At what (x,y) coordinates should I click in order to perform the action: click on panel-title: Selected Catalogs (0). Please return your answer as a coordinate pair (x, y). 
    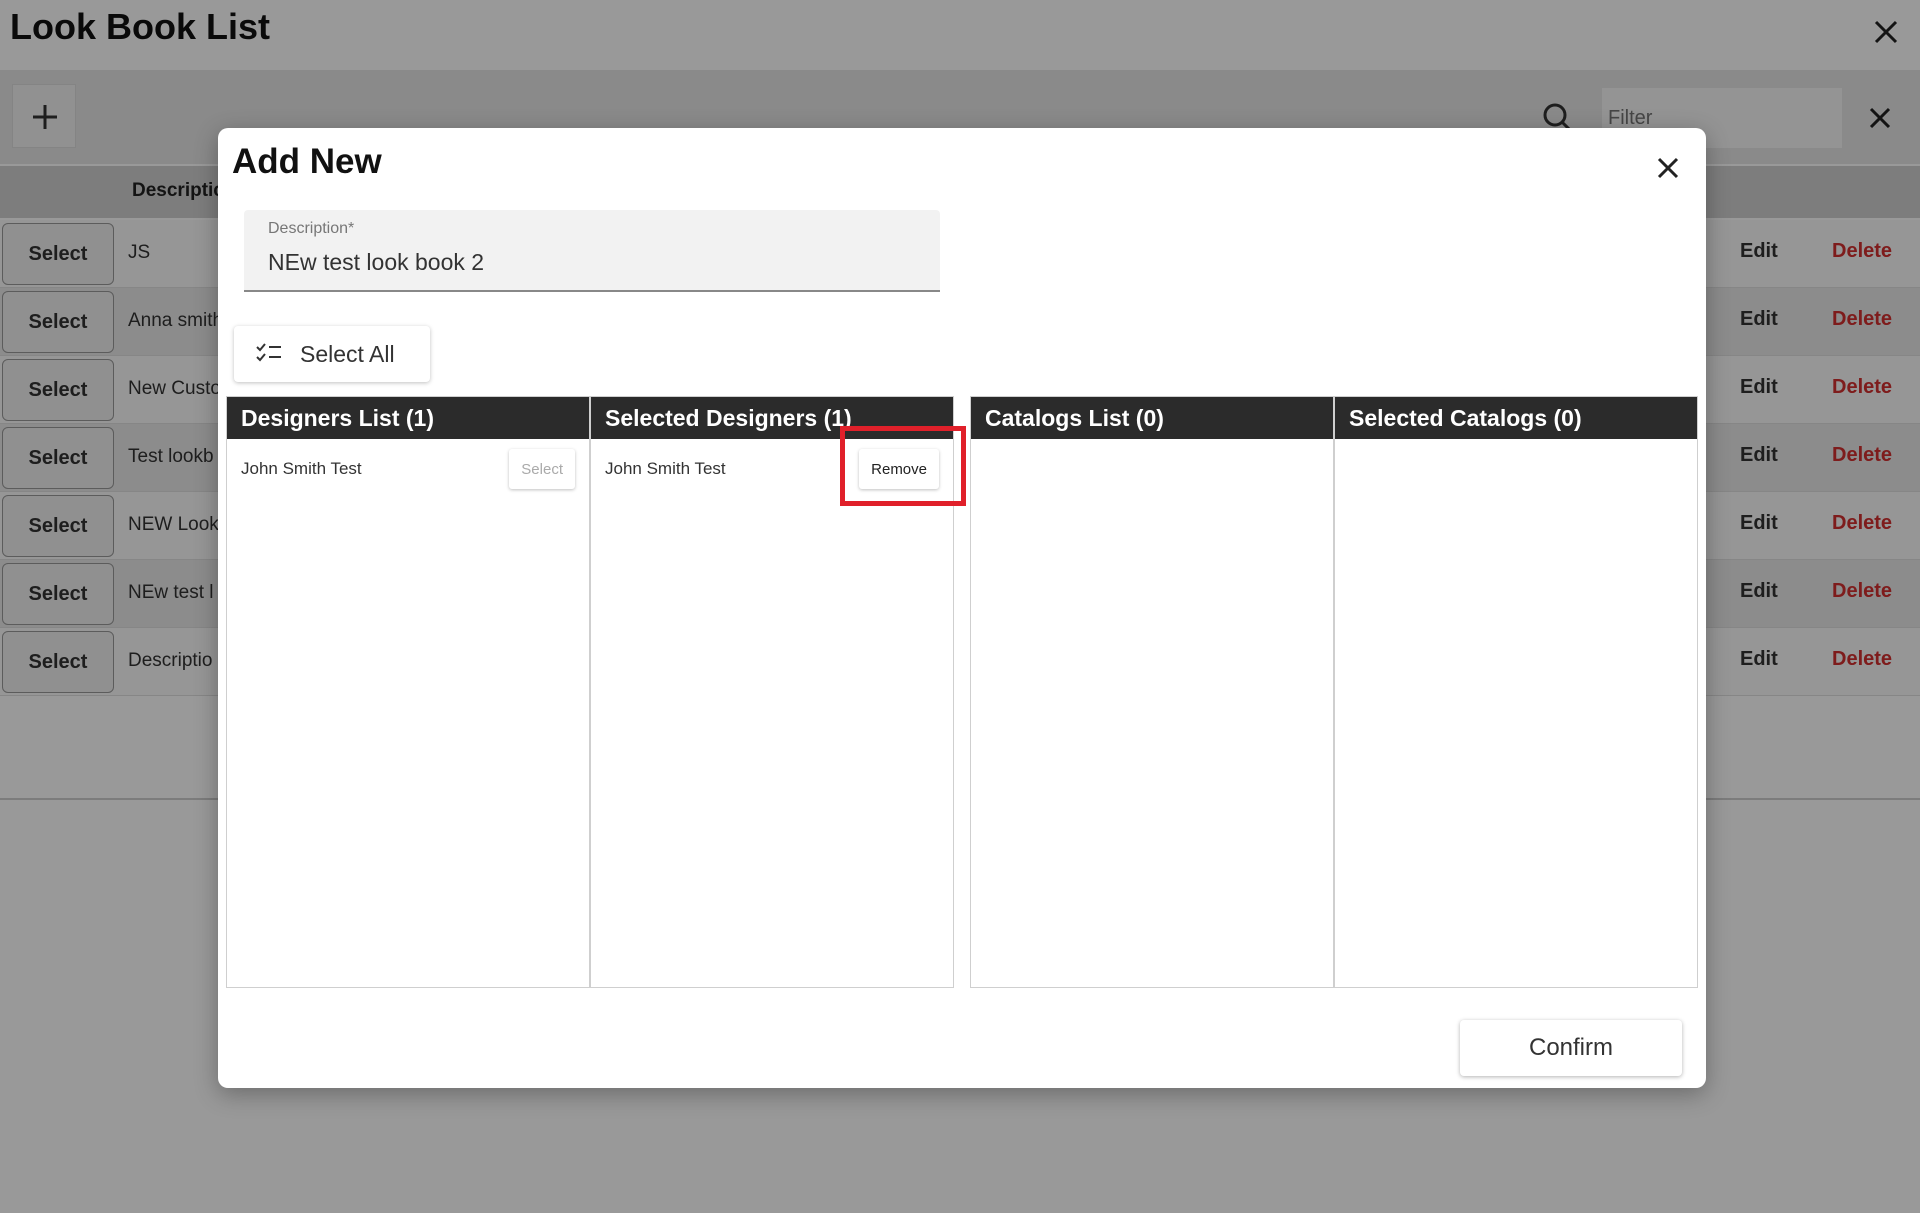
    Looking at the image, I should click on (1516, 418).